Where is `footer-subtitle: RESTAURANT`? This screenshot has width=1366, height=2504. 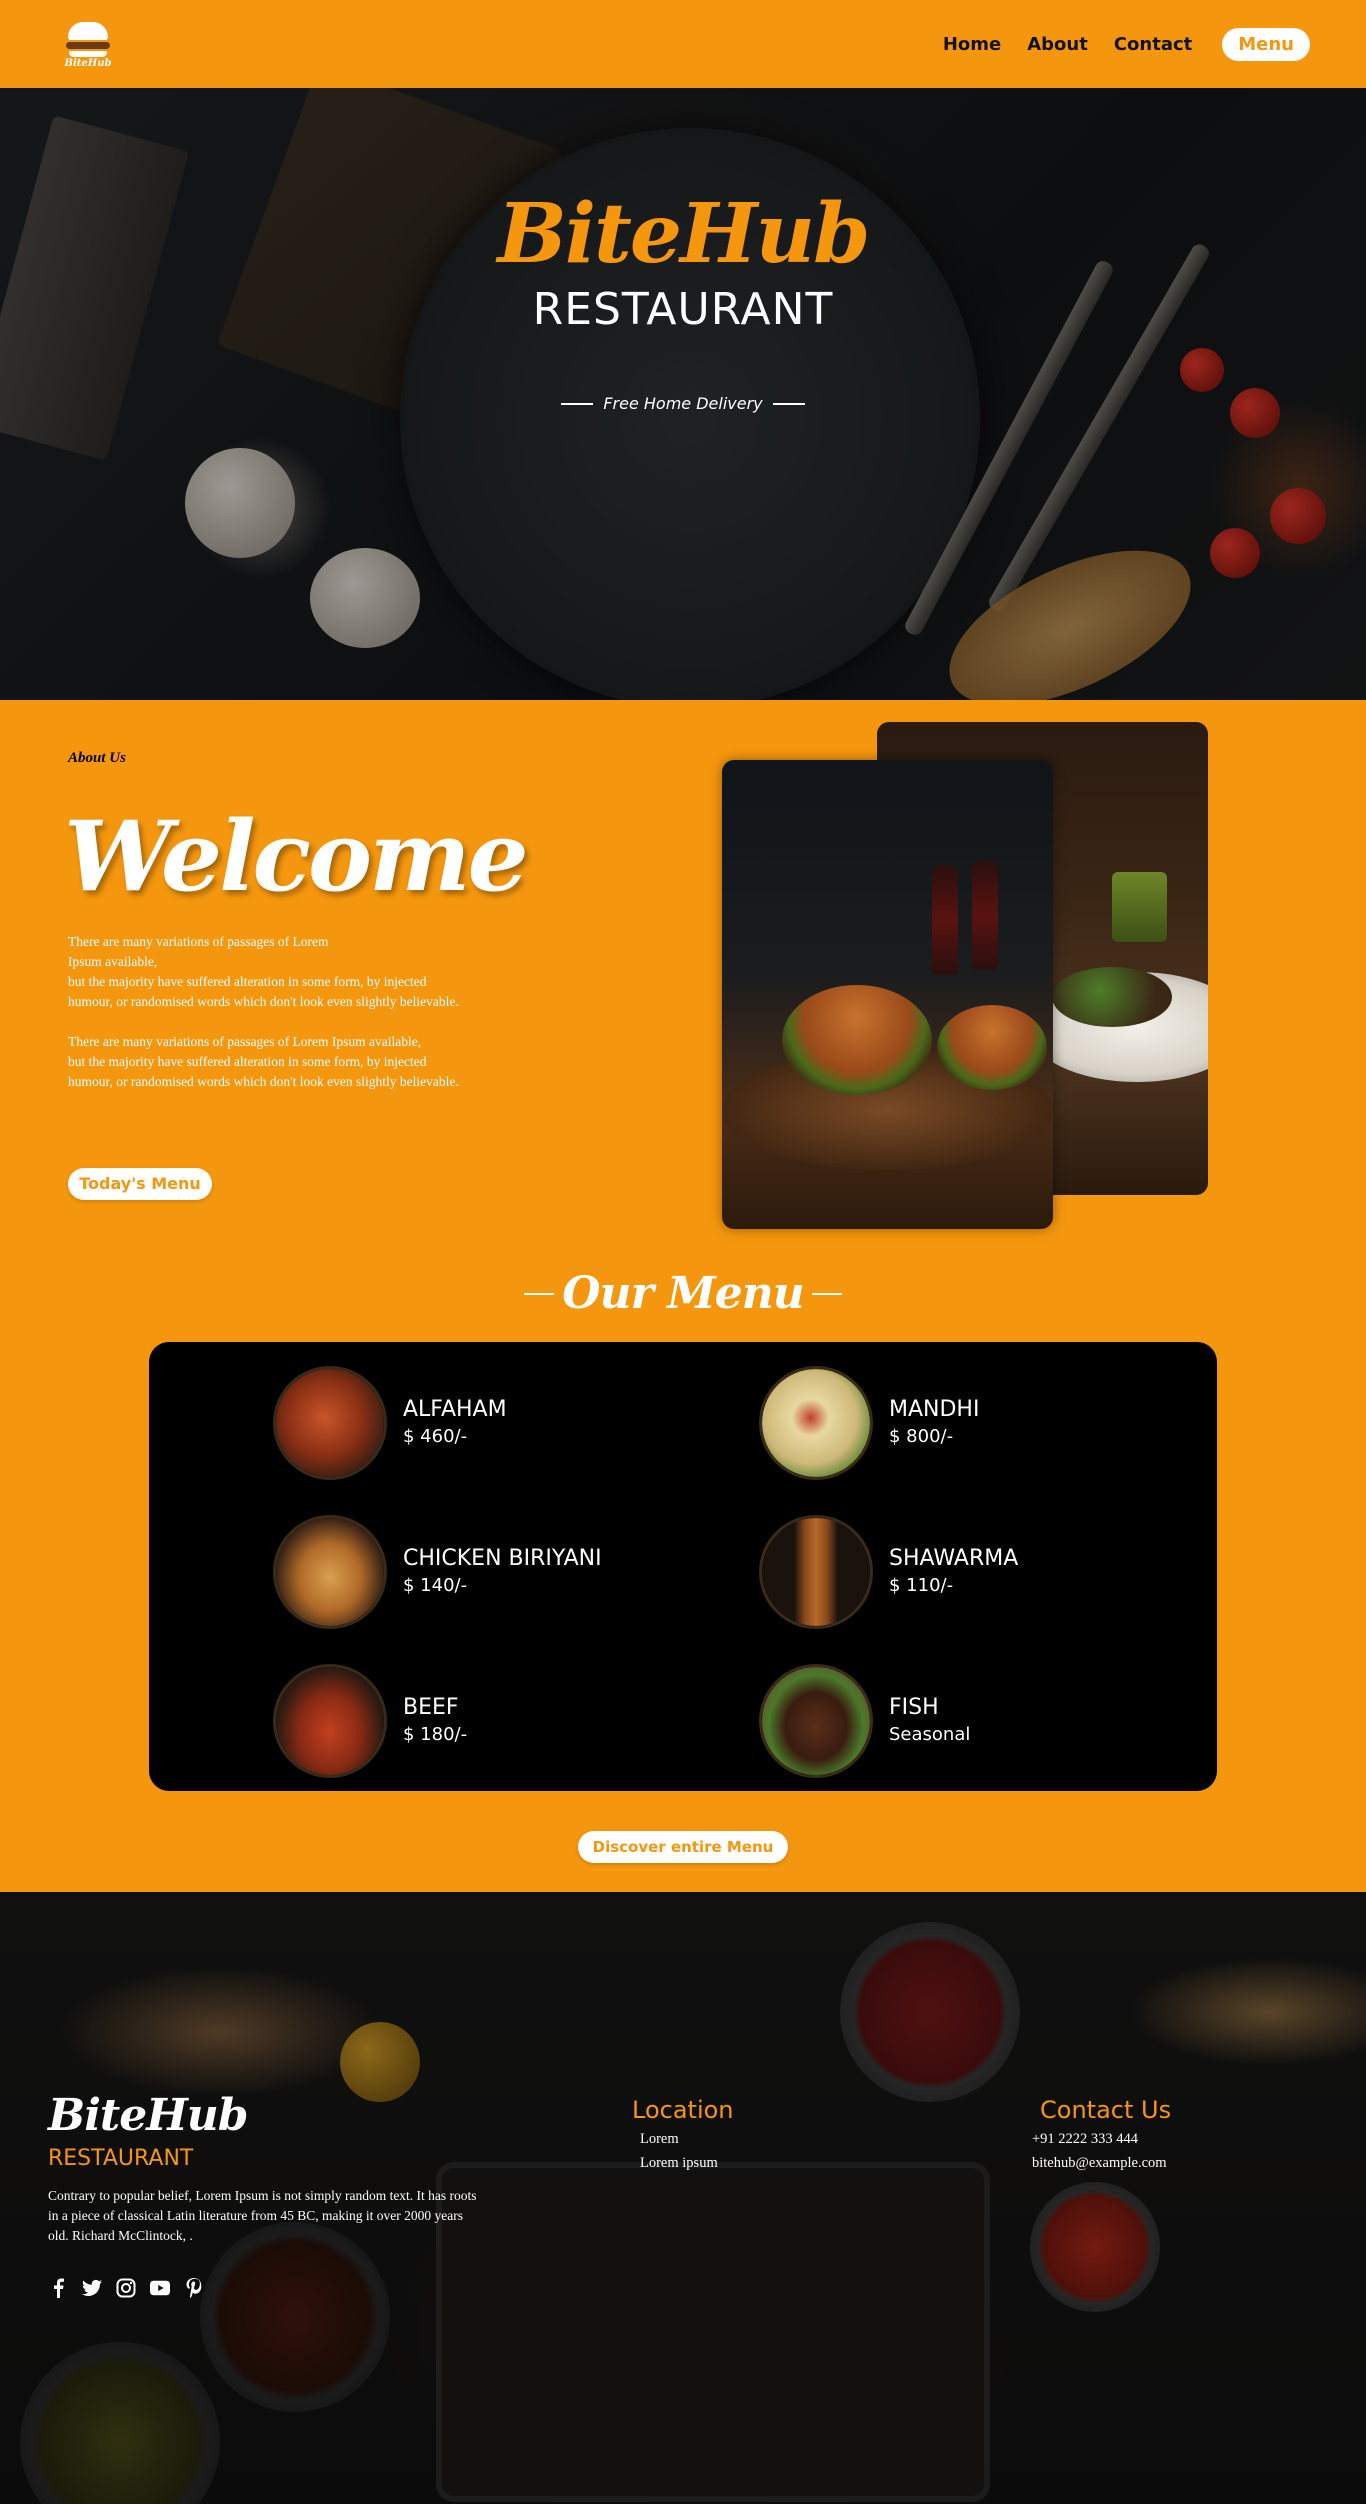
footer-subtitle: RESTAURANT is located at coordinates (121, 2158).